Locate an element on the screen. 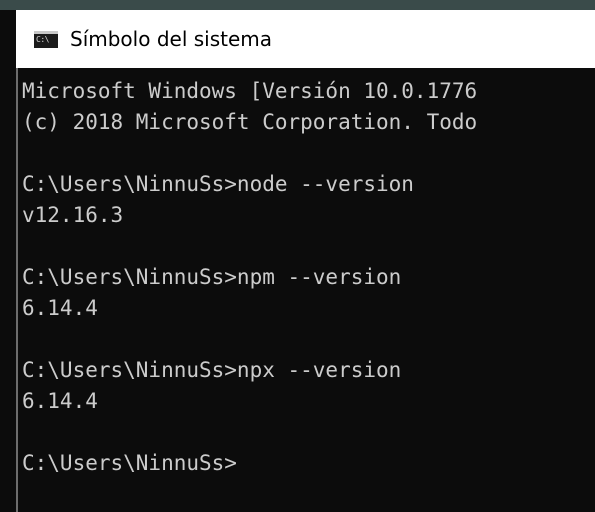  command-prompt-icon: C:\ is located at coordinates (46, 39).